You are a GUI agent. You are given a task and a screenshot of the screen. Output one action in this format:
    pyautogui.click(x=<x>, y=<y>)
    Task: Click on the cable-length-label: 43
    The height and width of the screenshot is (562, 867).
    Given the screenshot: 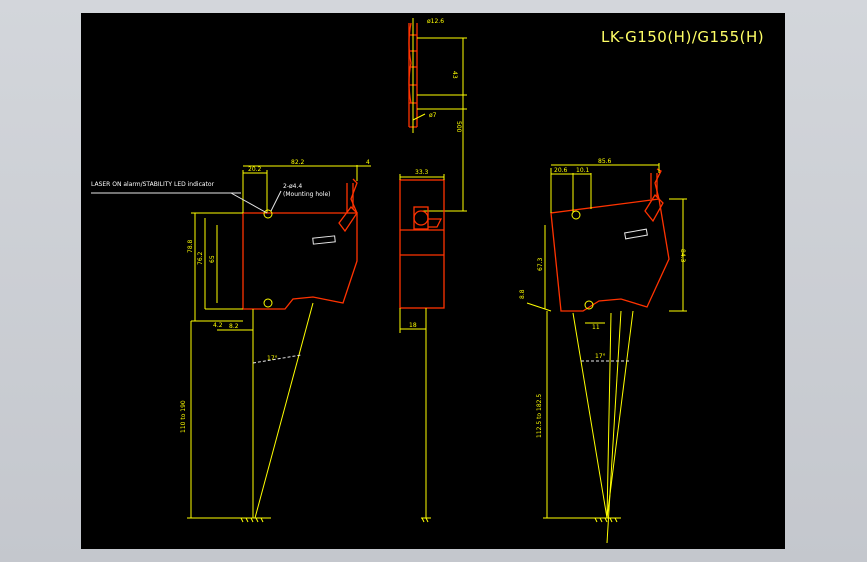 What is the action you would take?
    pyautogui.click(x=454, y=75)
    